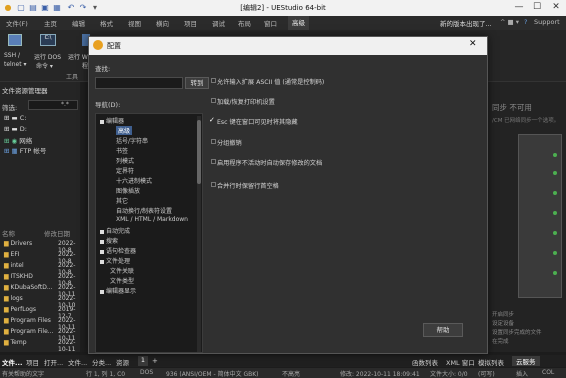  I want to click on window-title: [编辑2] - UEStudio 64-bit, so click(283, 8).